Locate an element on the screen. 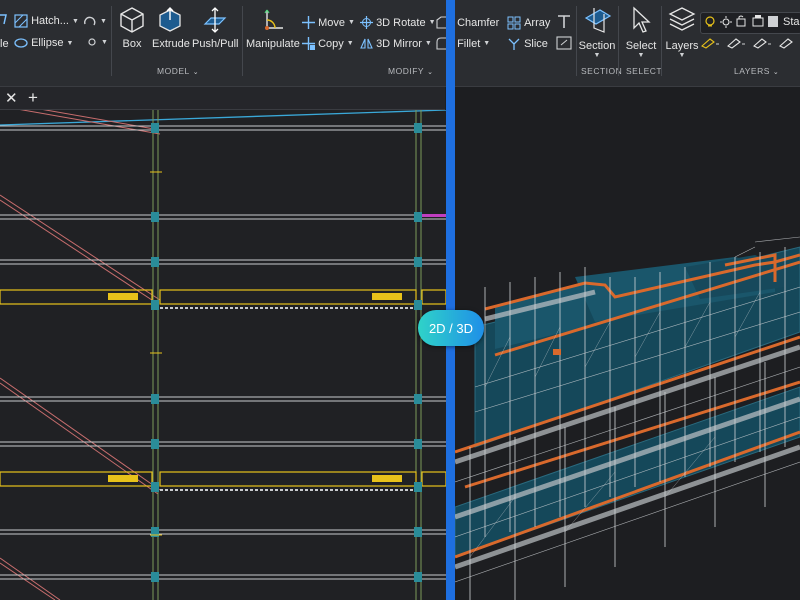  text-tool-button is located at coordinates (564, 23).